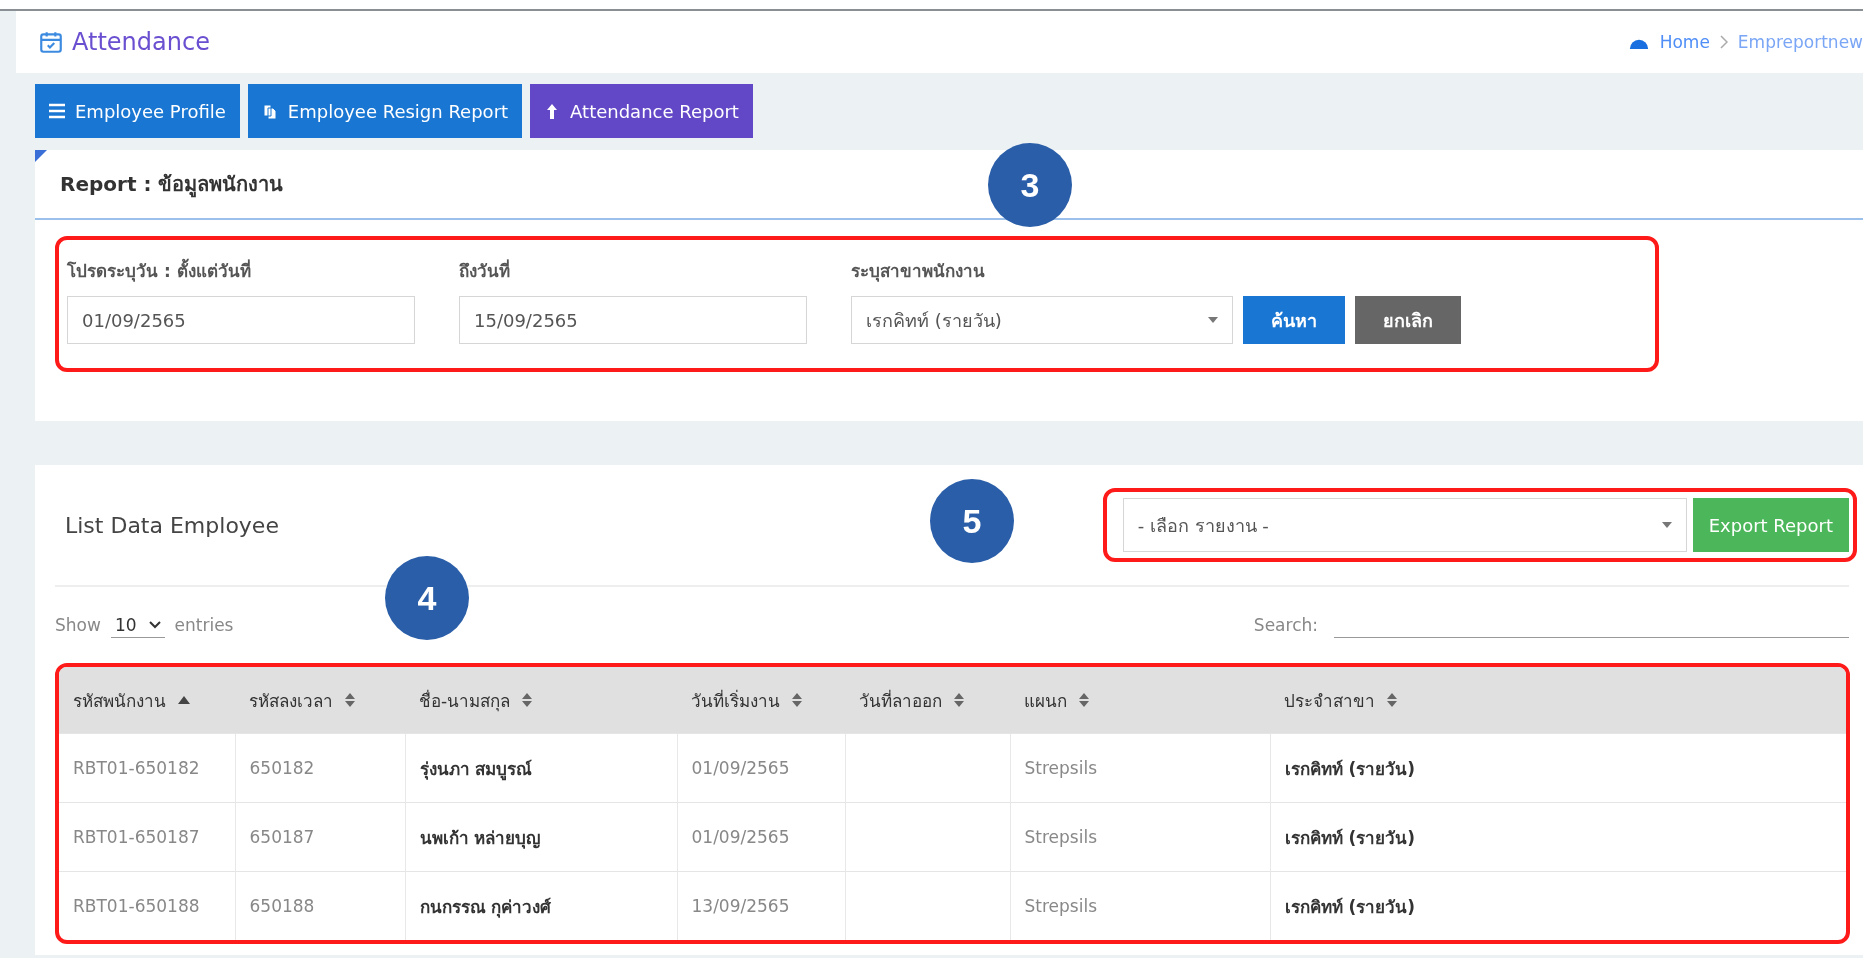  What do you see at coordinates (137, 625) in the screenshot?
I see `entries-select: 10` at bounding box center [137, 625].